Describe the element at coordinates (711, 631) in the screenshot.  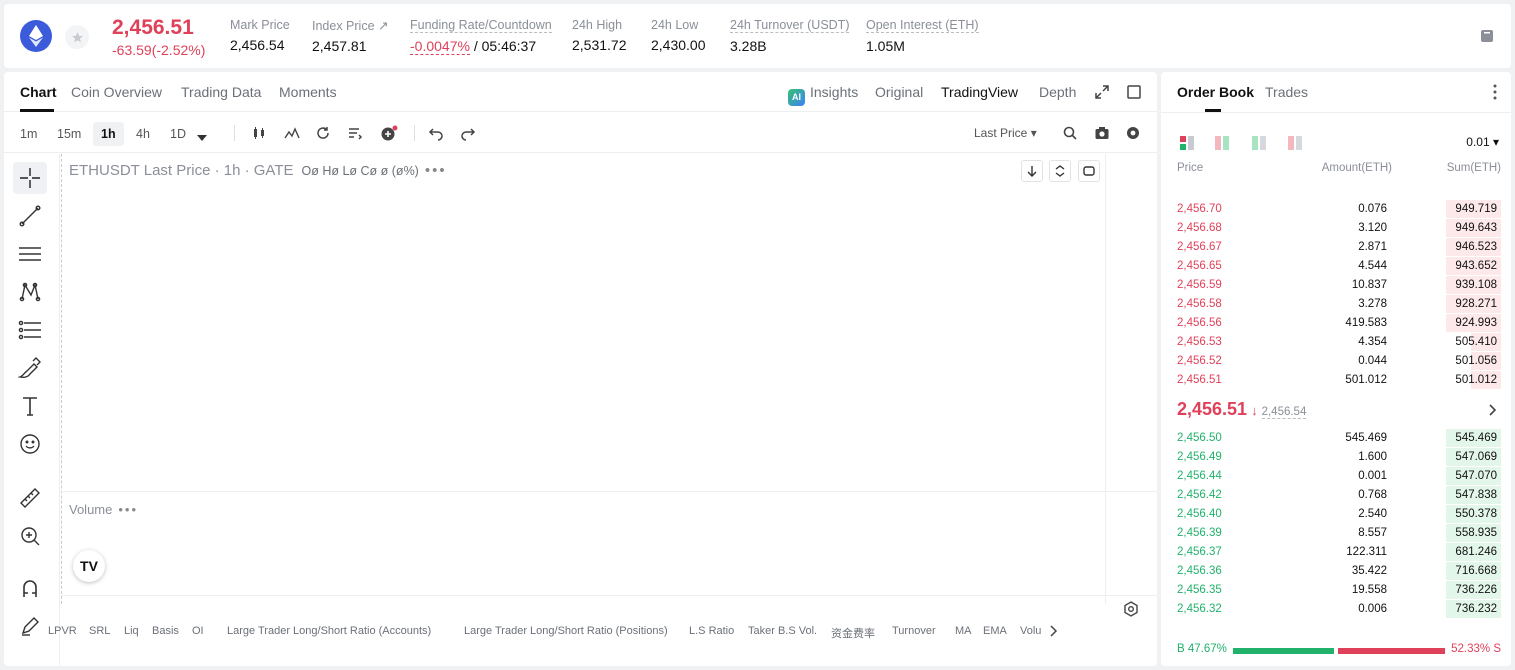
I see `indicator-ls-ratio: L.S Ratio` at that location.